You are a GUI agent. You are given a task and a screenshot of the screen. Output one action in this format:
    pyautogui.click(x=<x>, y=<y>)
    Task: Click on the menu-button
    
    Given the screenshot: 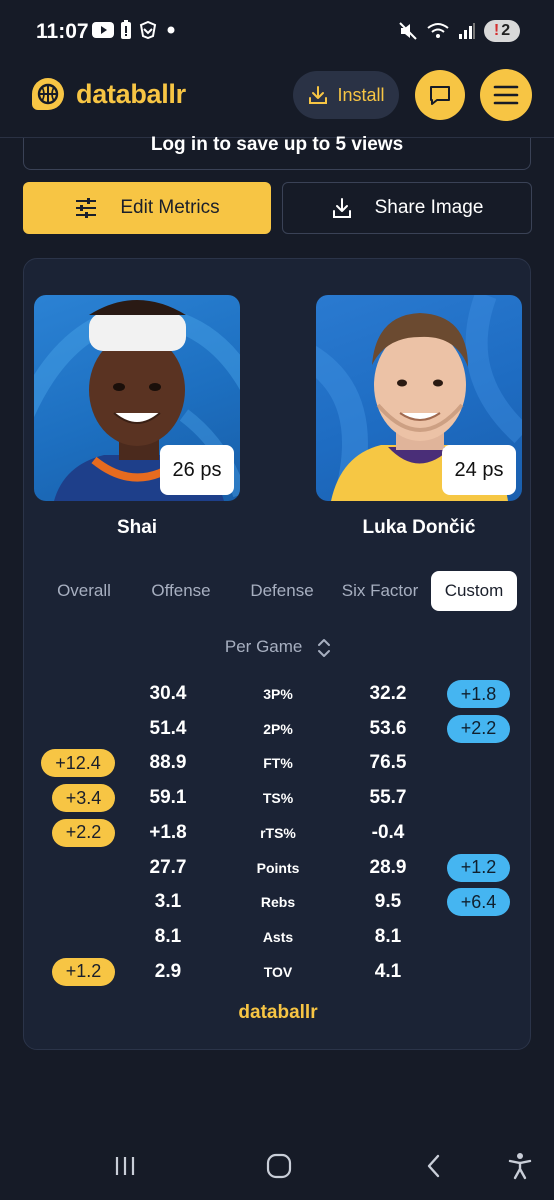 What is the action you would take?
    pyautogui.click(x=506, y=95)
    